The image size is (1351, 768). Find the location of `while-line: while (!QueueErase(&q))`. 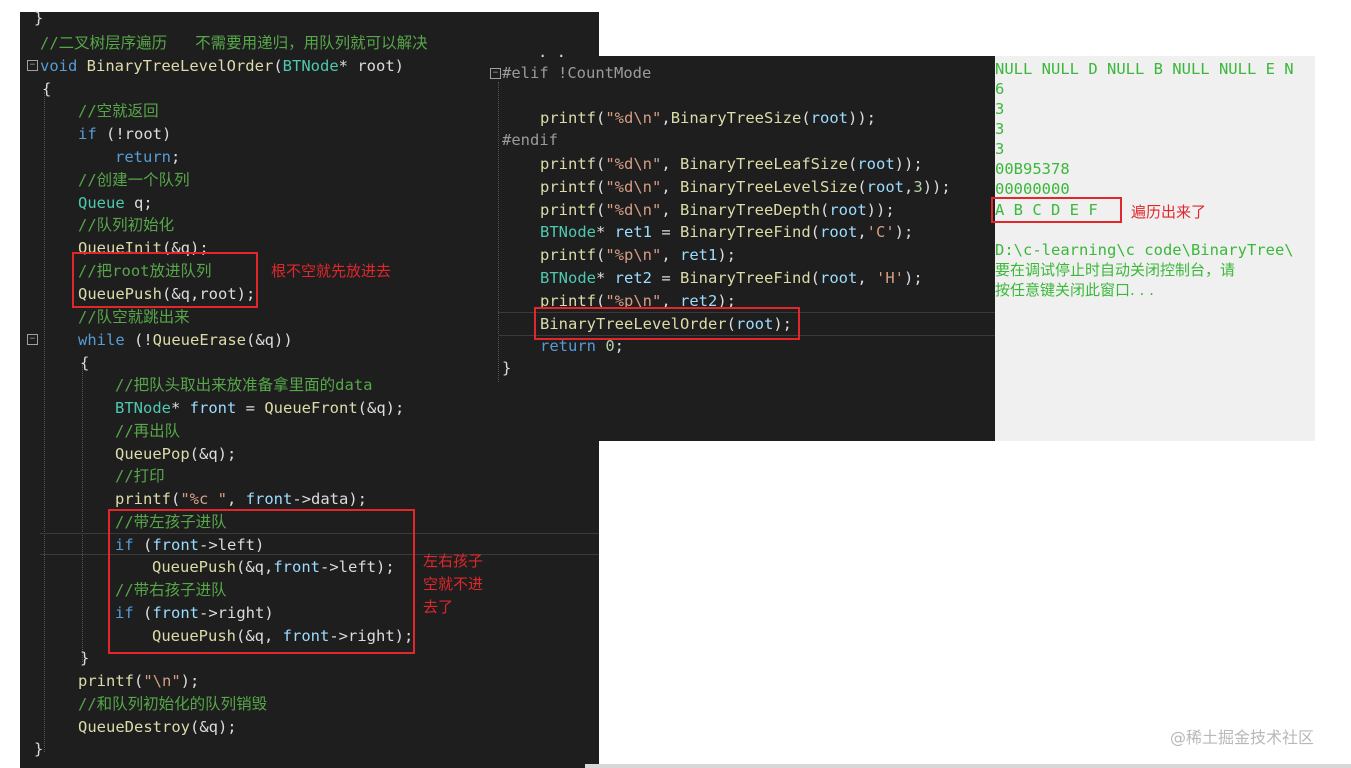

while-line: while (!QueueErase(&q)) is located at coordinates (185, 340).